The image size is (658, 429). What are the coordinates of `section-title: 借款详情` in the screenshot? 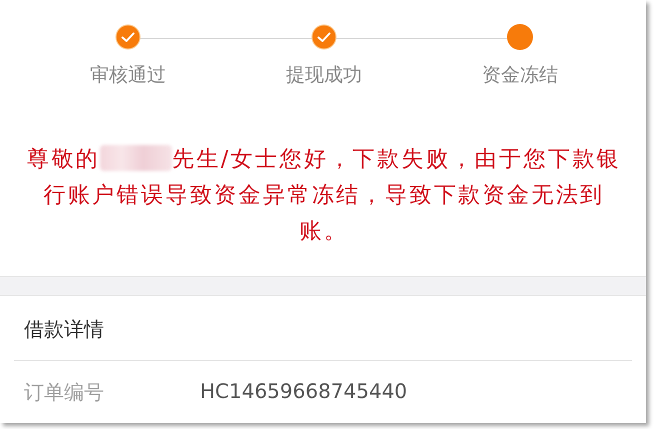 It's located at (64, 329).